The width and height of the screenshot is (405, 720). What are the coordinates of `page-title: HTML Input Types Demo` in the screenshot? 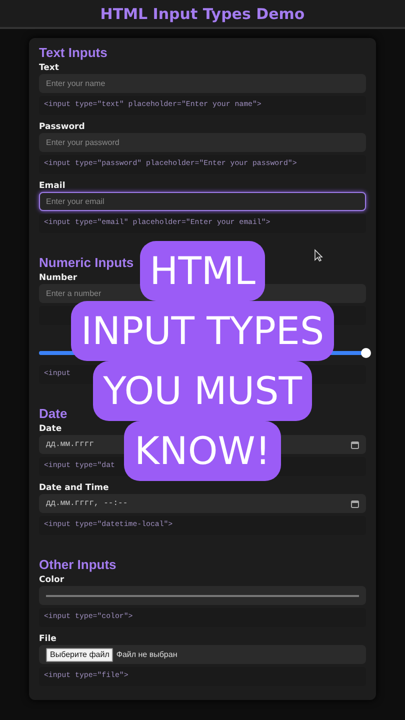 It's located at (202, 13).